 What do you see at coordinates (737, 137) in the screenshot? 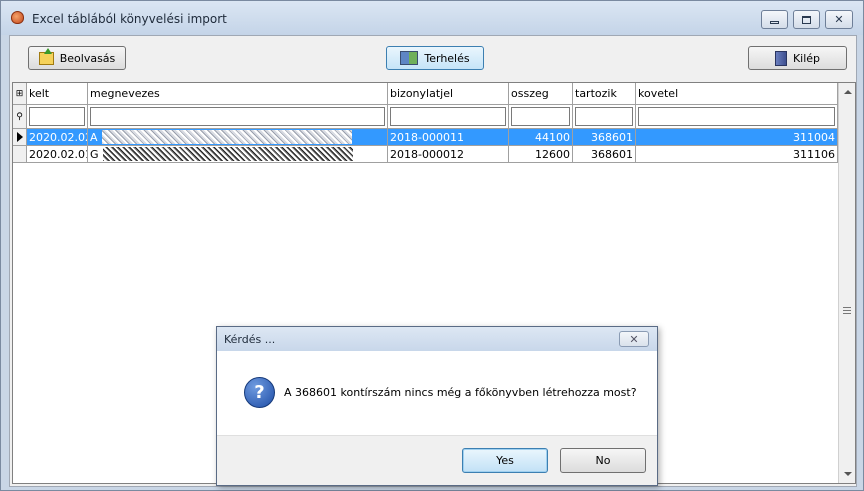
I see `cell-kovetel: 311004` at bounding box center [737, 137].